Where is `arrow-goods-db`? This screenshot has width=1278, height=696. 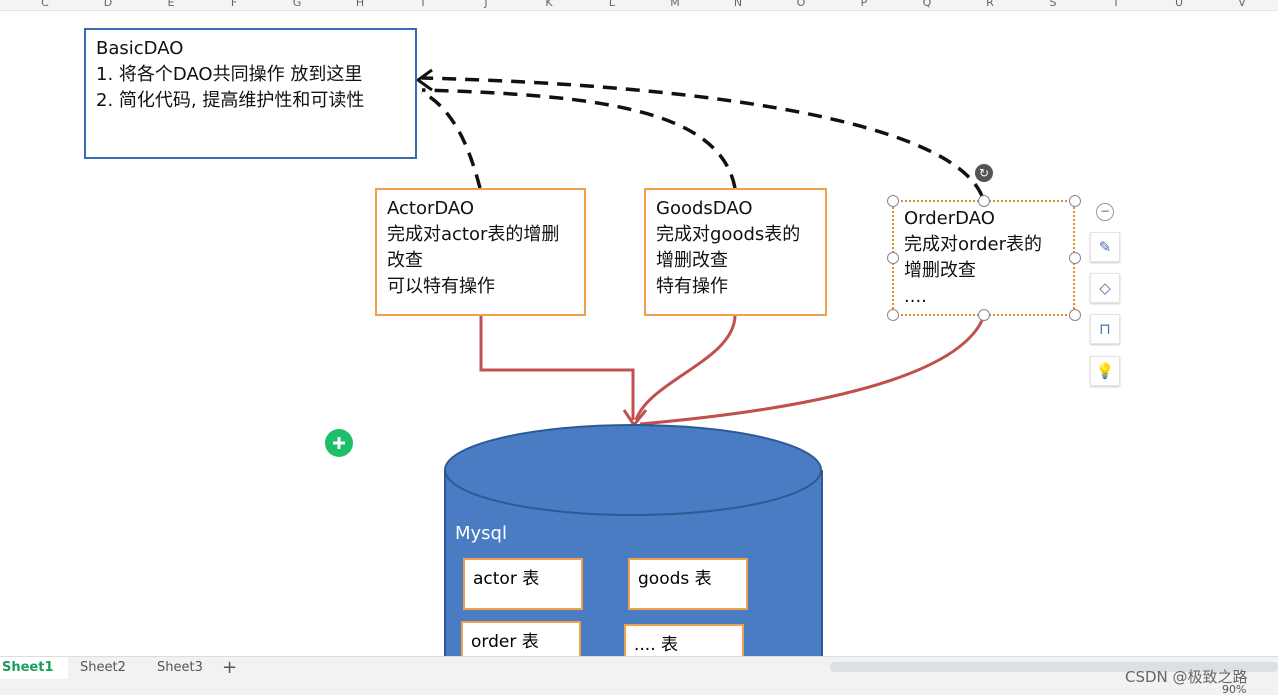 arrow-goods-db is located at coordinates (685, 367).